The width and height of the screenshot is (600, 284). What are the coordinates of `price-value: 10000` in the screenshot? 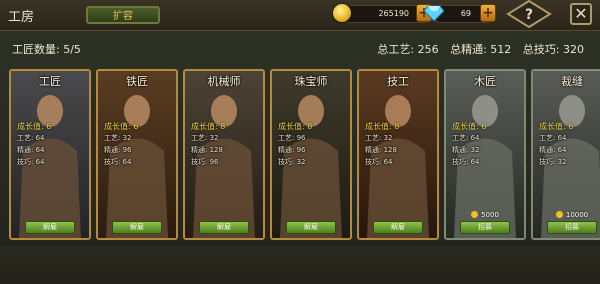 It's located at (577, 215).